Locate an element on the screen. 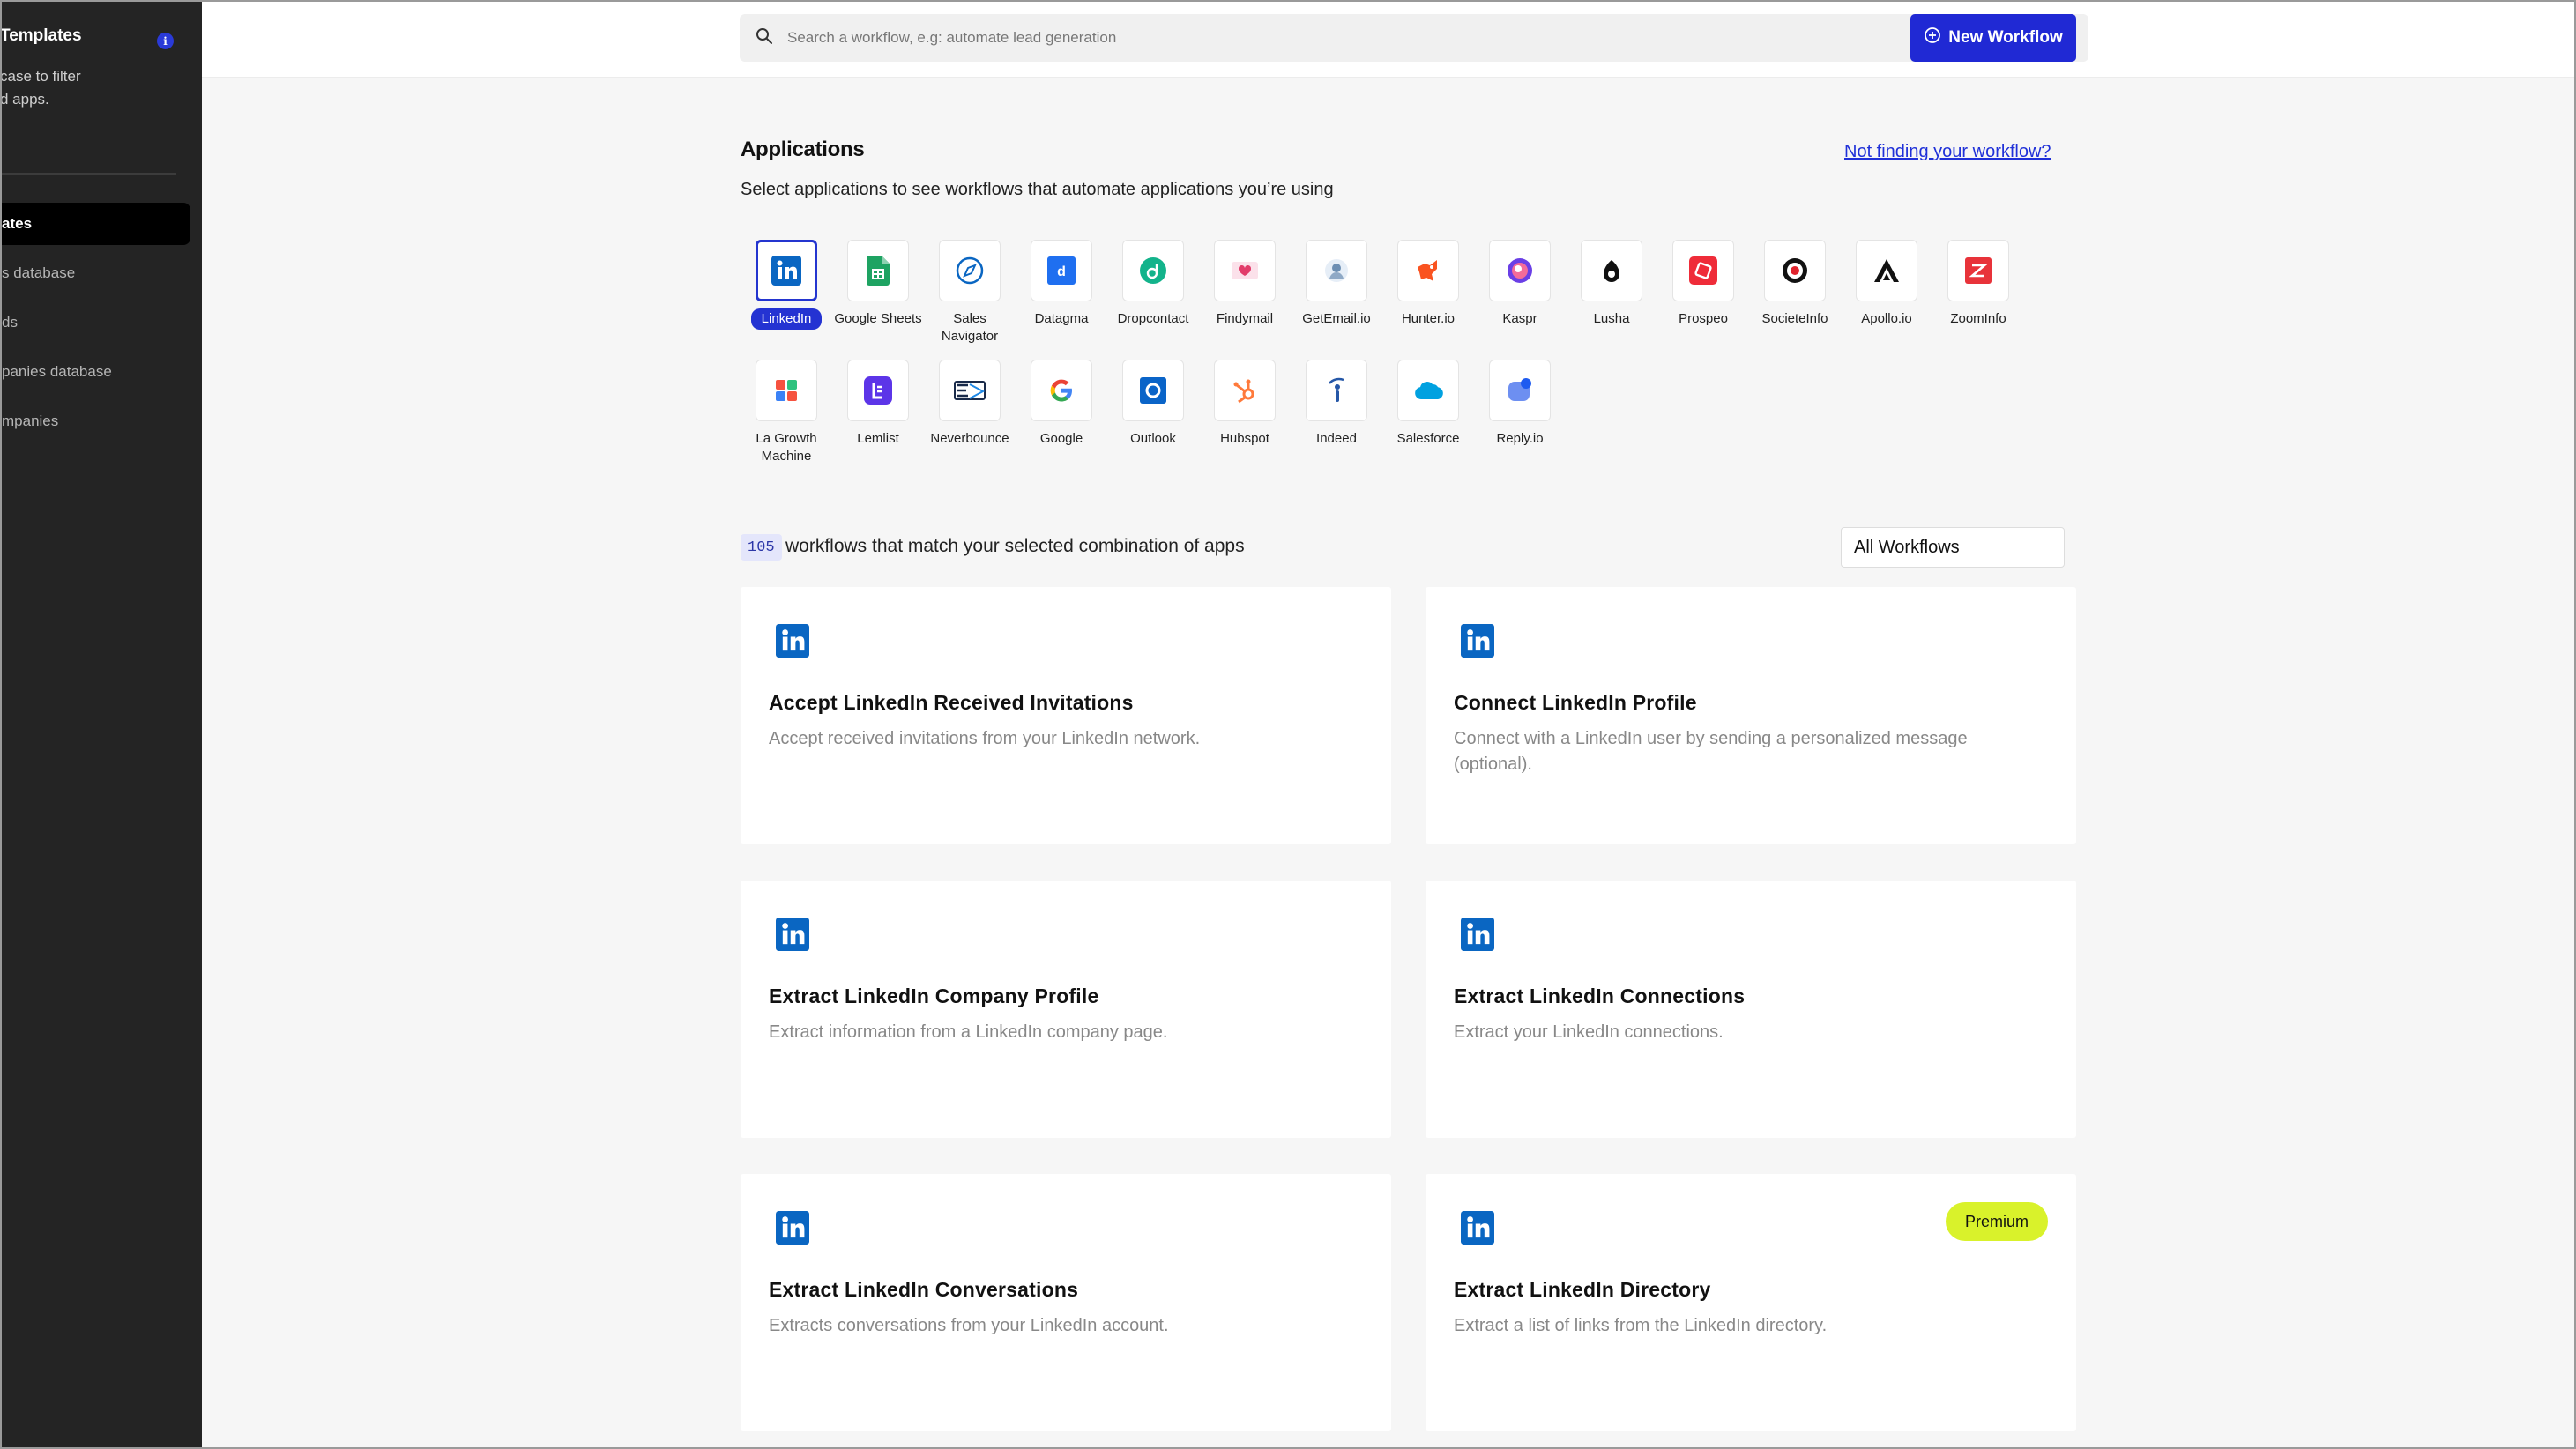 The width and height of the screenshot is (2576, 1449). app-name: Kaspr is located at coordinates (1520, 318).